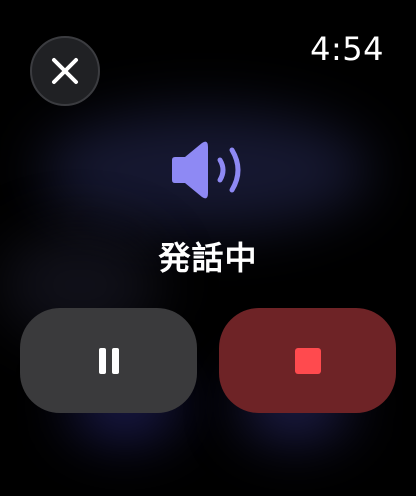 This screenshot has width=416, height=496. What do you see at coordinates (208, 258) in the screenshot?
I see `speaking-status-label: 発話中` at bounding box center [208, 258].